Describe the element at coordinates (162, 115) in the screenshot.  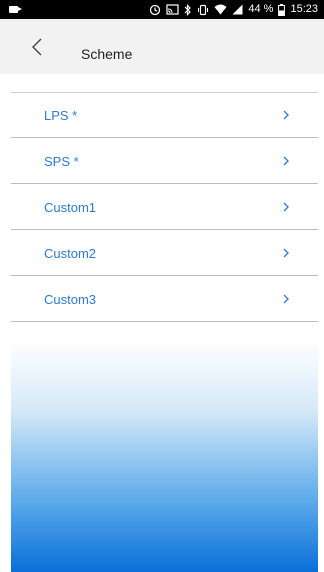
I see `scheme-item-lps: LPS *` at that location.